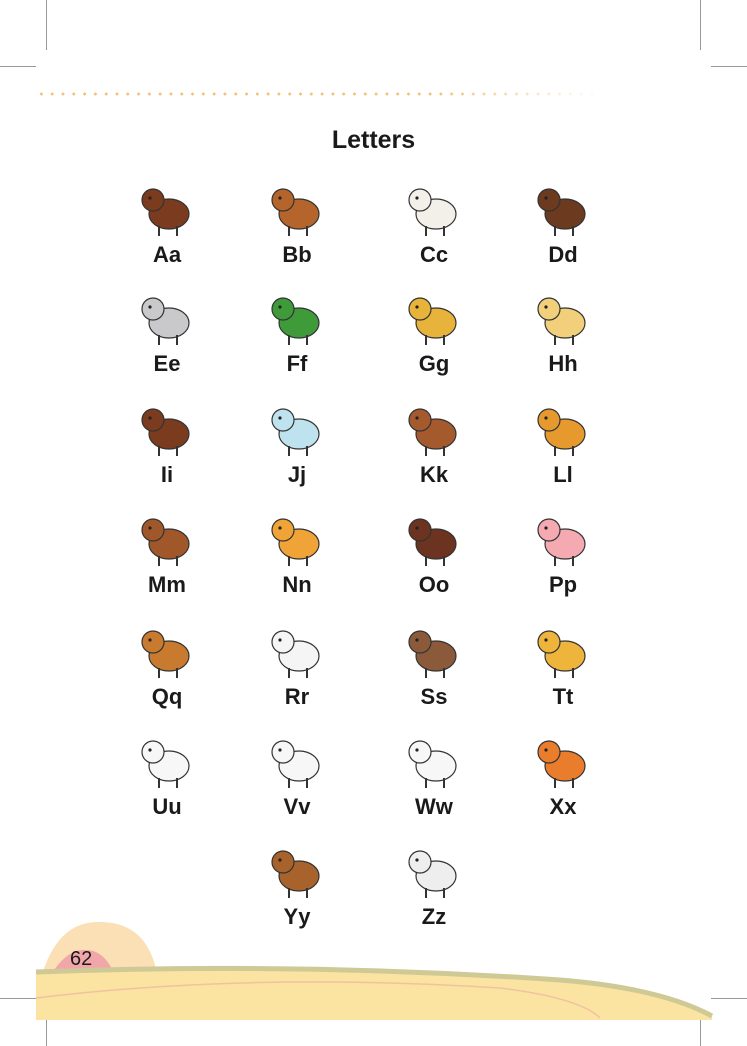 This screenshot has height=1046, width=747. What do you see at coordinates (81, 959) in the screenshot?
I see `page-number: 62` at bounding box center [81, 959].